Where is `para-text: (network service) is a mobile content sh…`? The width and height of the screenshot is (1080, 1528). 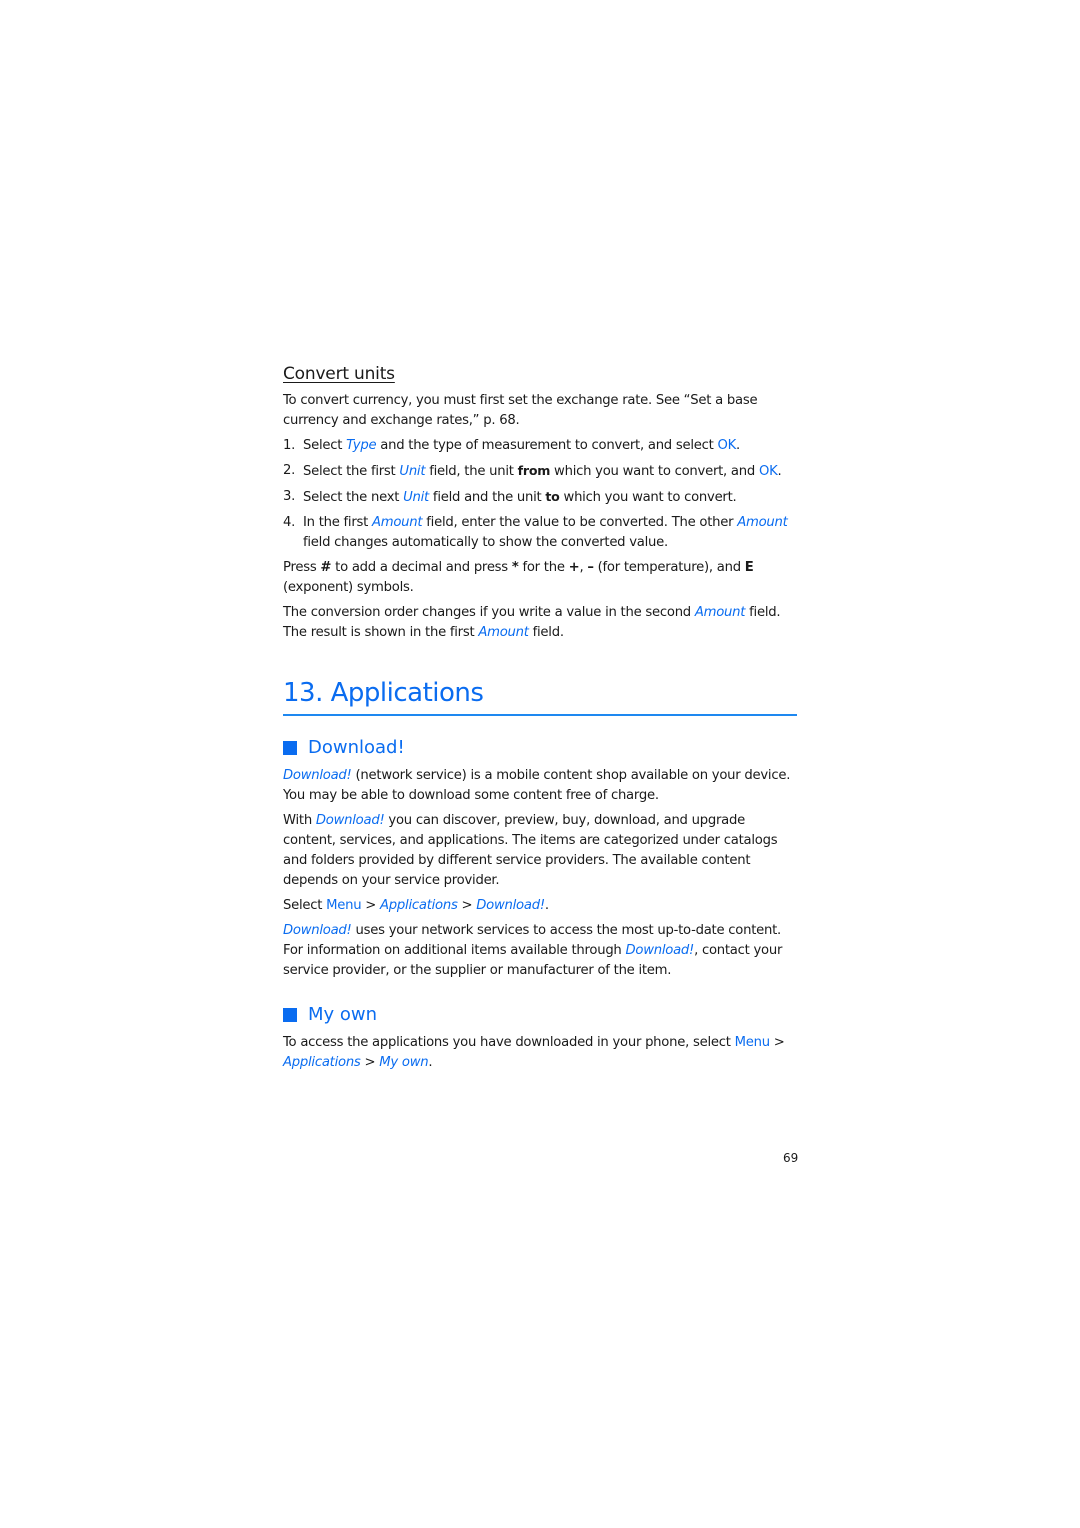
para-text: (network service) is a mobile content sh… is located at coordinates (537, 785).